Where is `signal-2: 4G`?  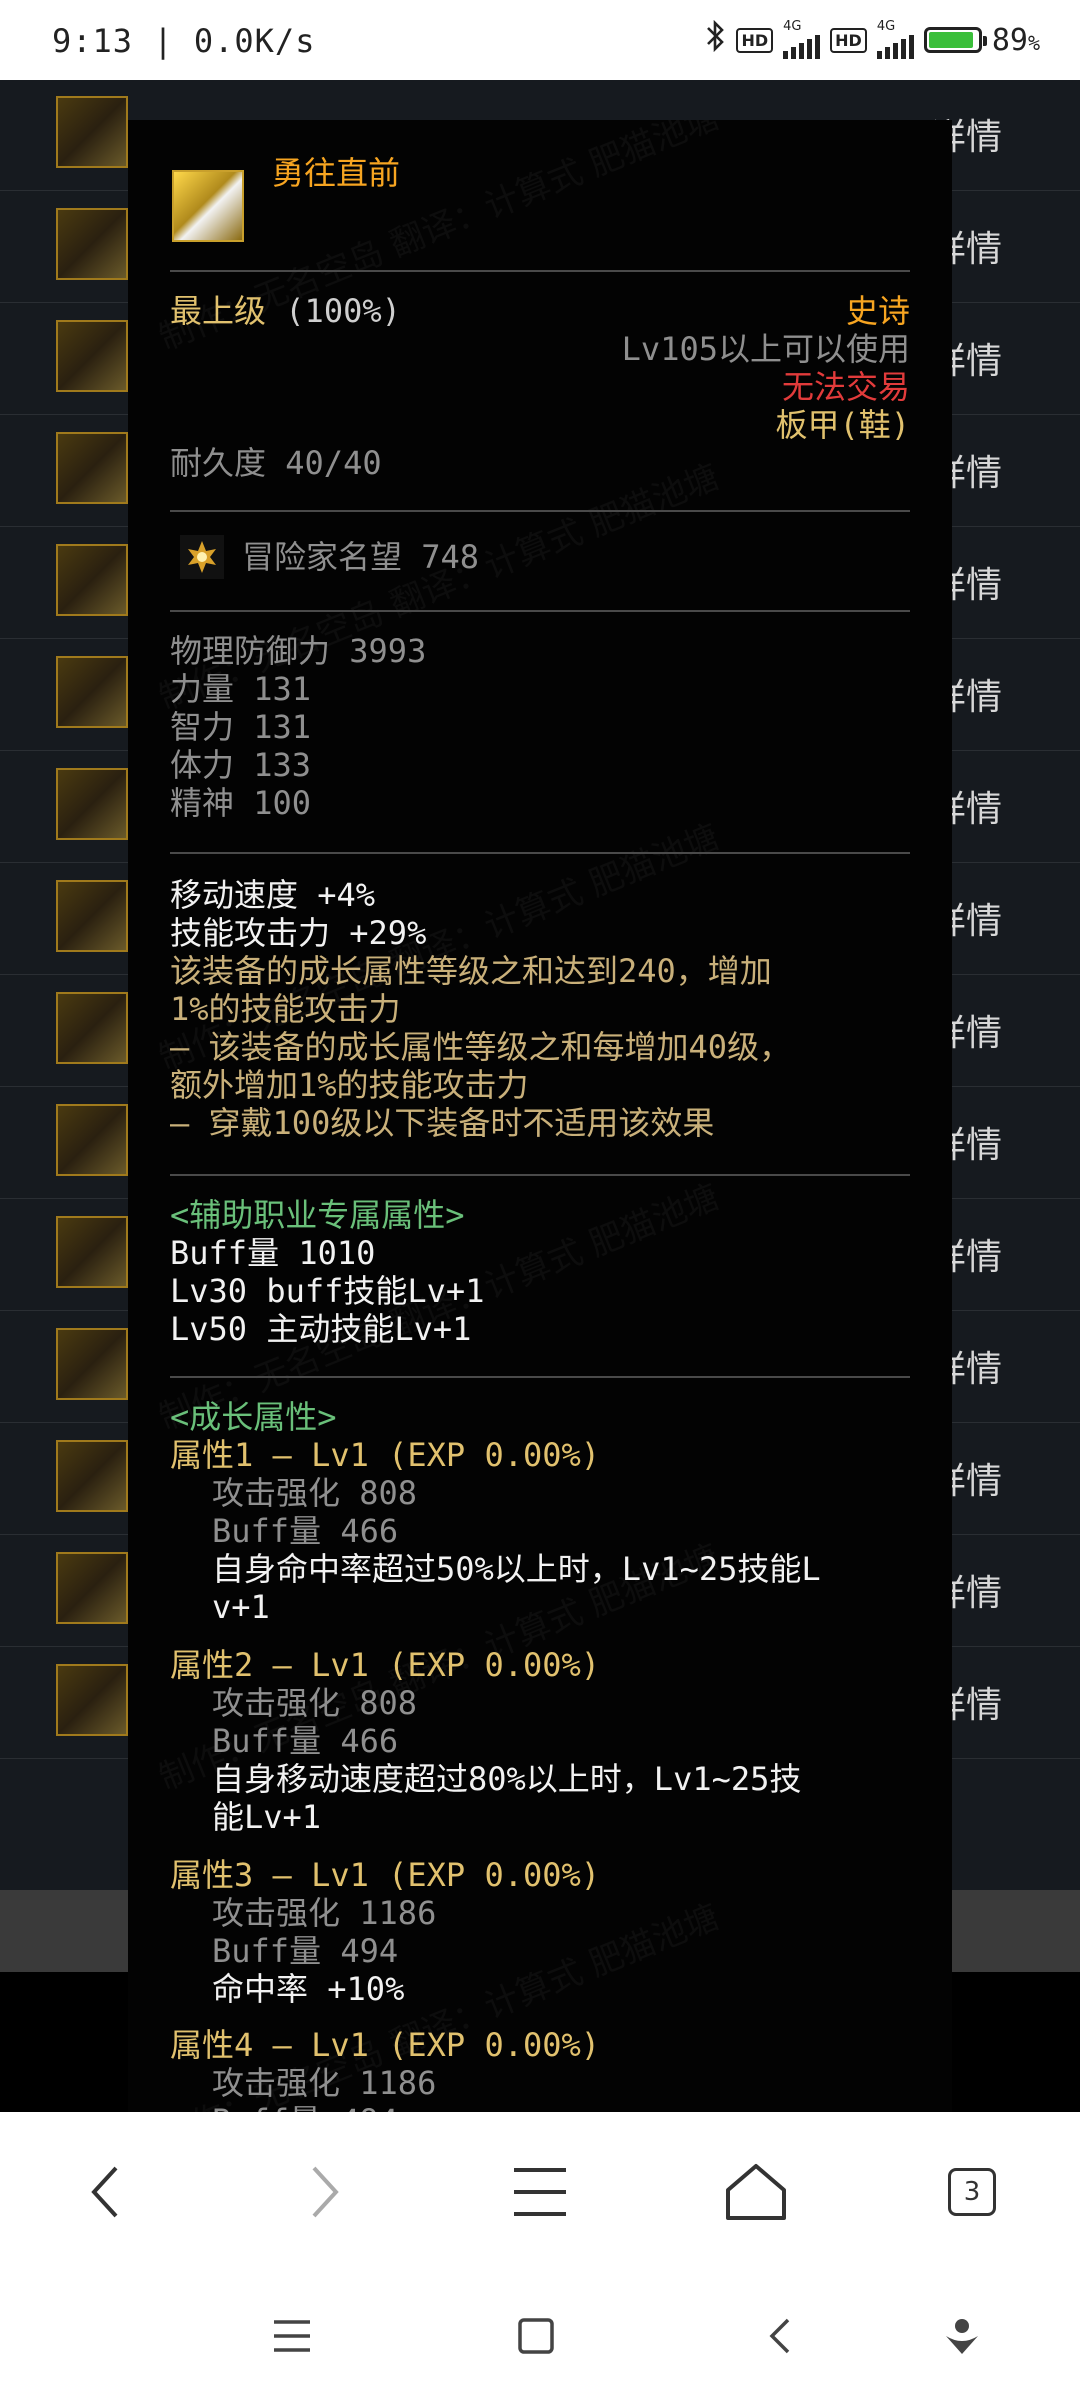 signal-2: 4G is located at coordinates (895, 39).